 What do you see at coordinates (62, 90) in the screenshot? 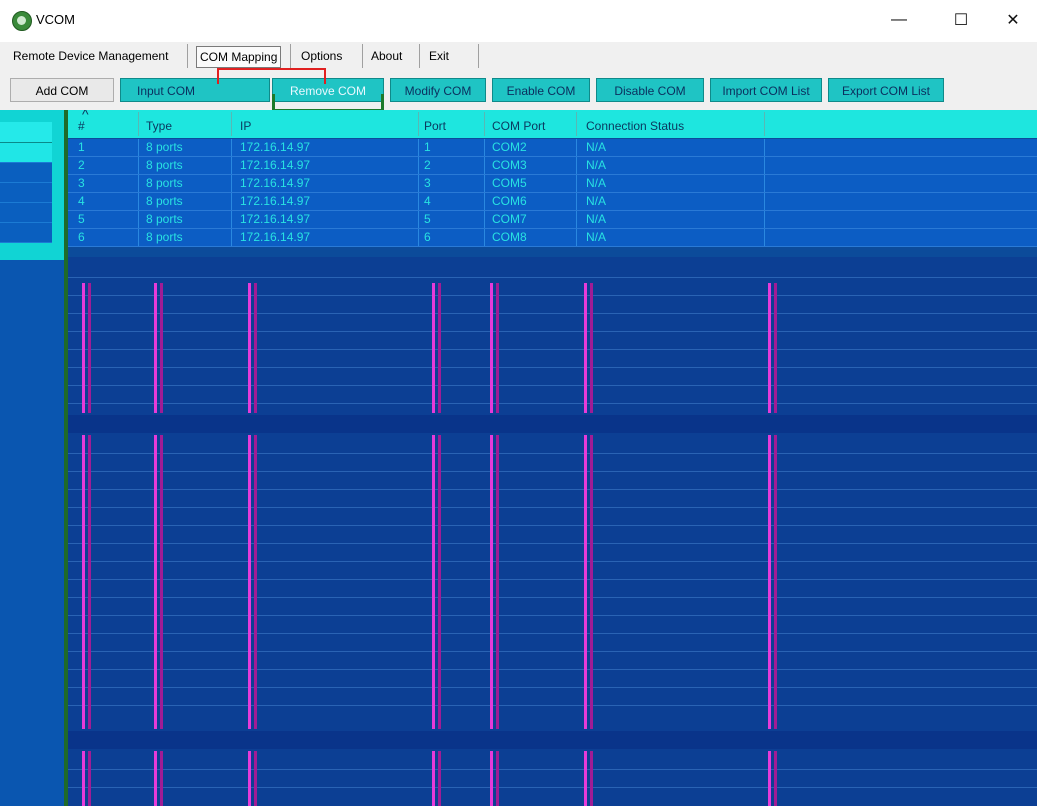
I see `add-com-button: Add COM` at bounding box center [62, 90].